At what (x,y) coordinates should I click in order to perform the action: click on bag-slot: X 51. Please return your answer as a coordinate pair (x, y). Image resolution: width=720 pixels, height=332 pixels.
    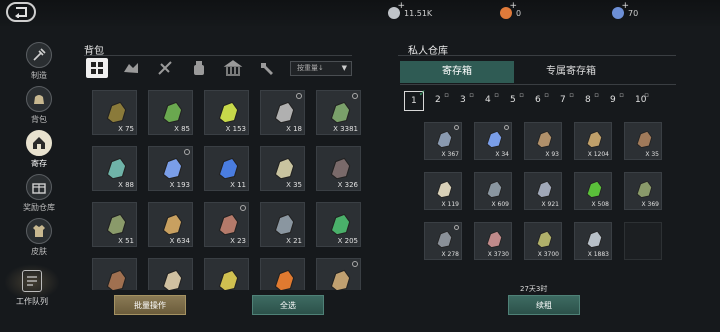
    Looking at the image, I should click on (114, 224).